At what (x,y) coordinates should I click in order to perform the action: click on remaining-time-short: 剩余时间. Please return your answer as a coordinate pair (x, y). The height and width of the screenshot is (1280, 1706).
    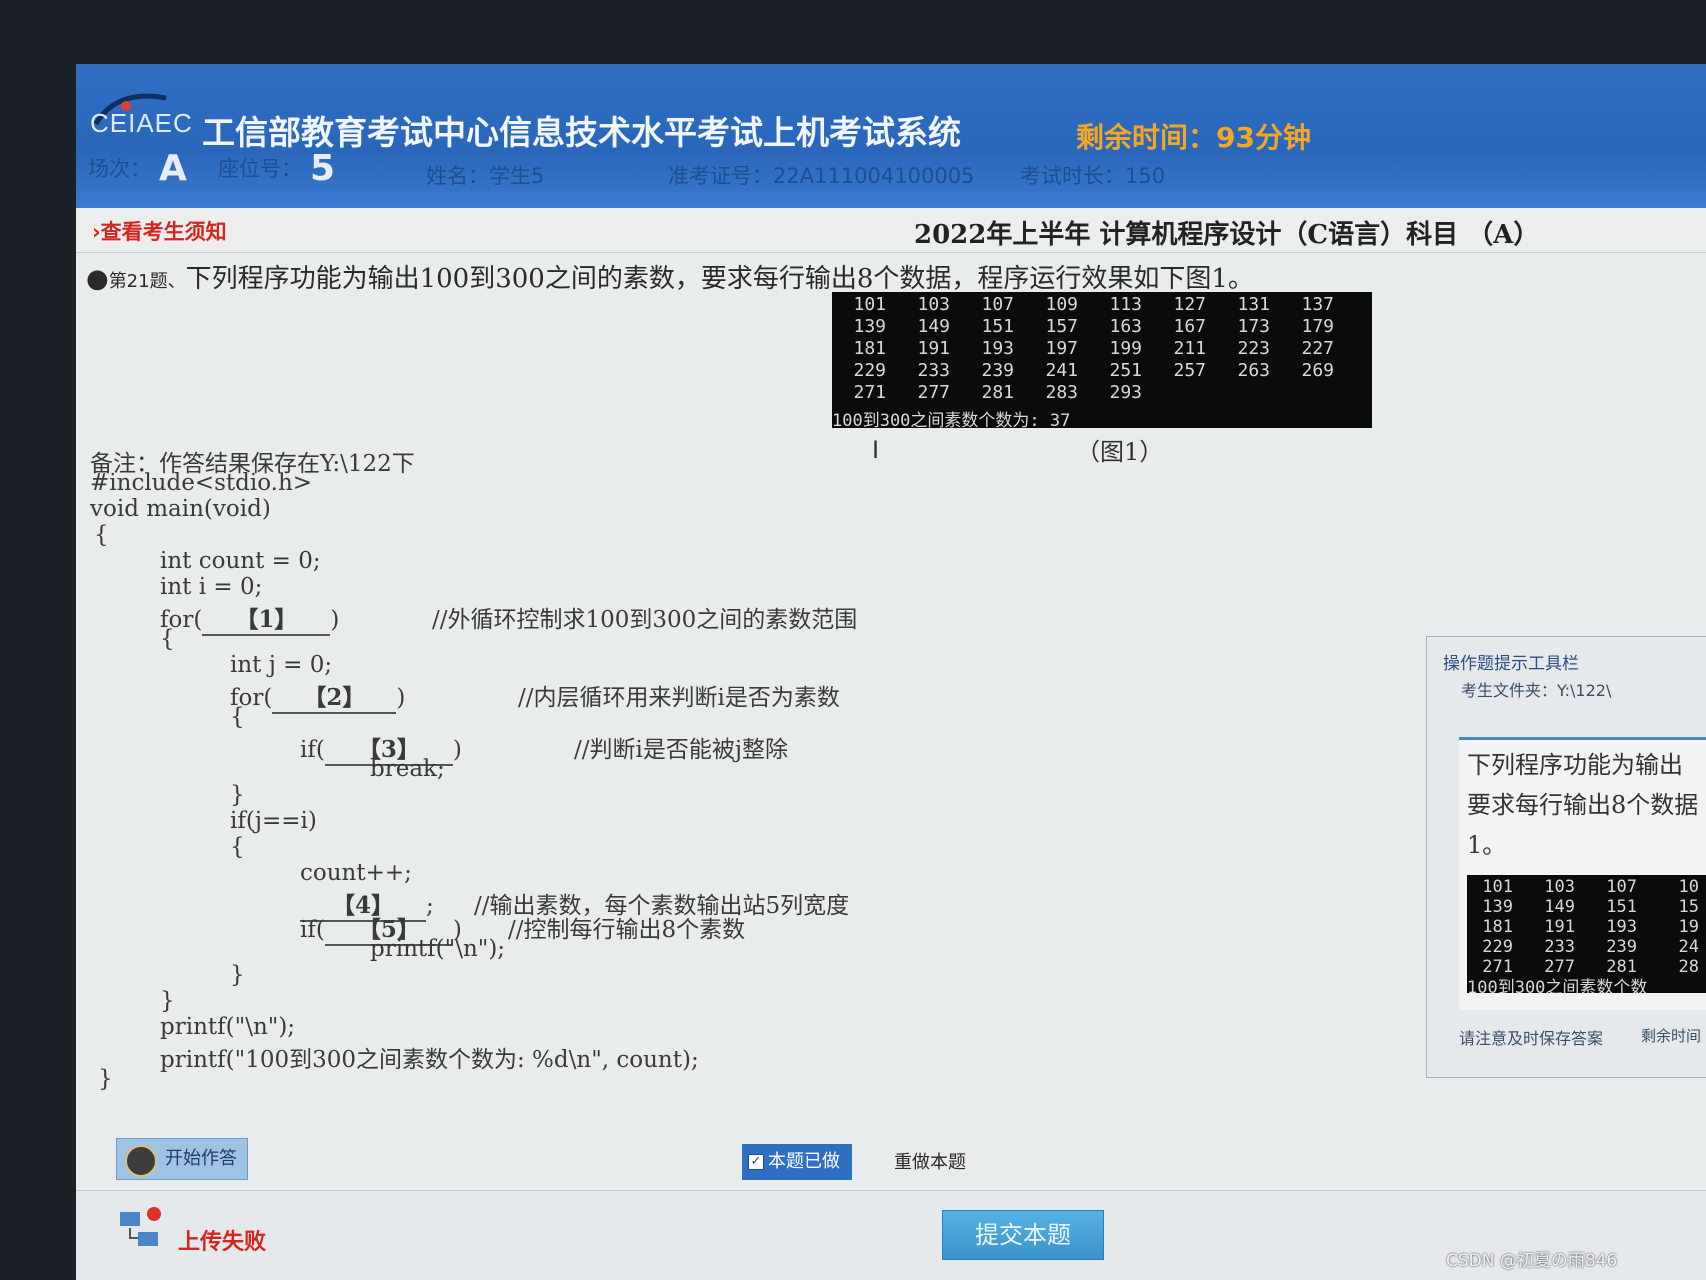
    Looking at the image, I should click on (1671, 1036).